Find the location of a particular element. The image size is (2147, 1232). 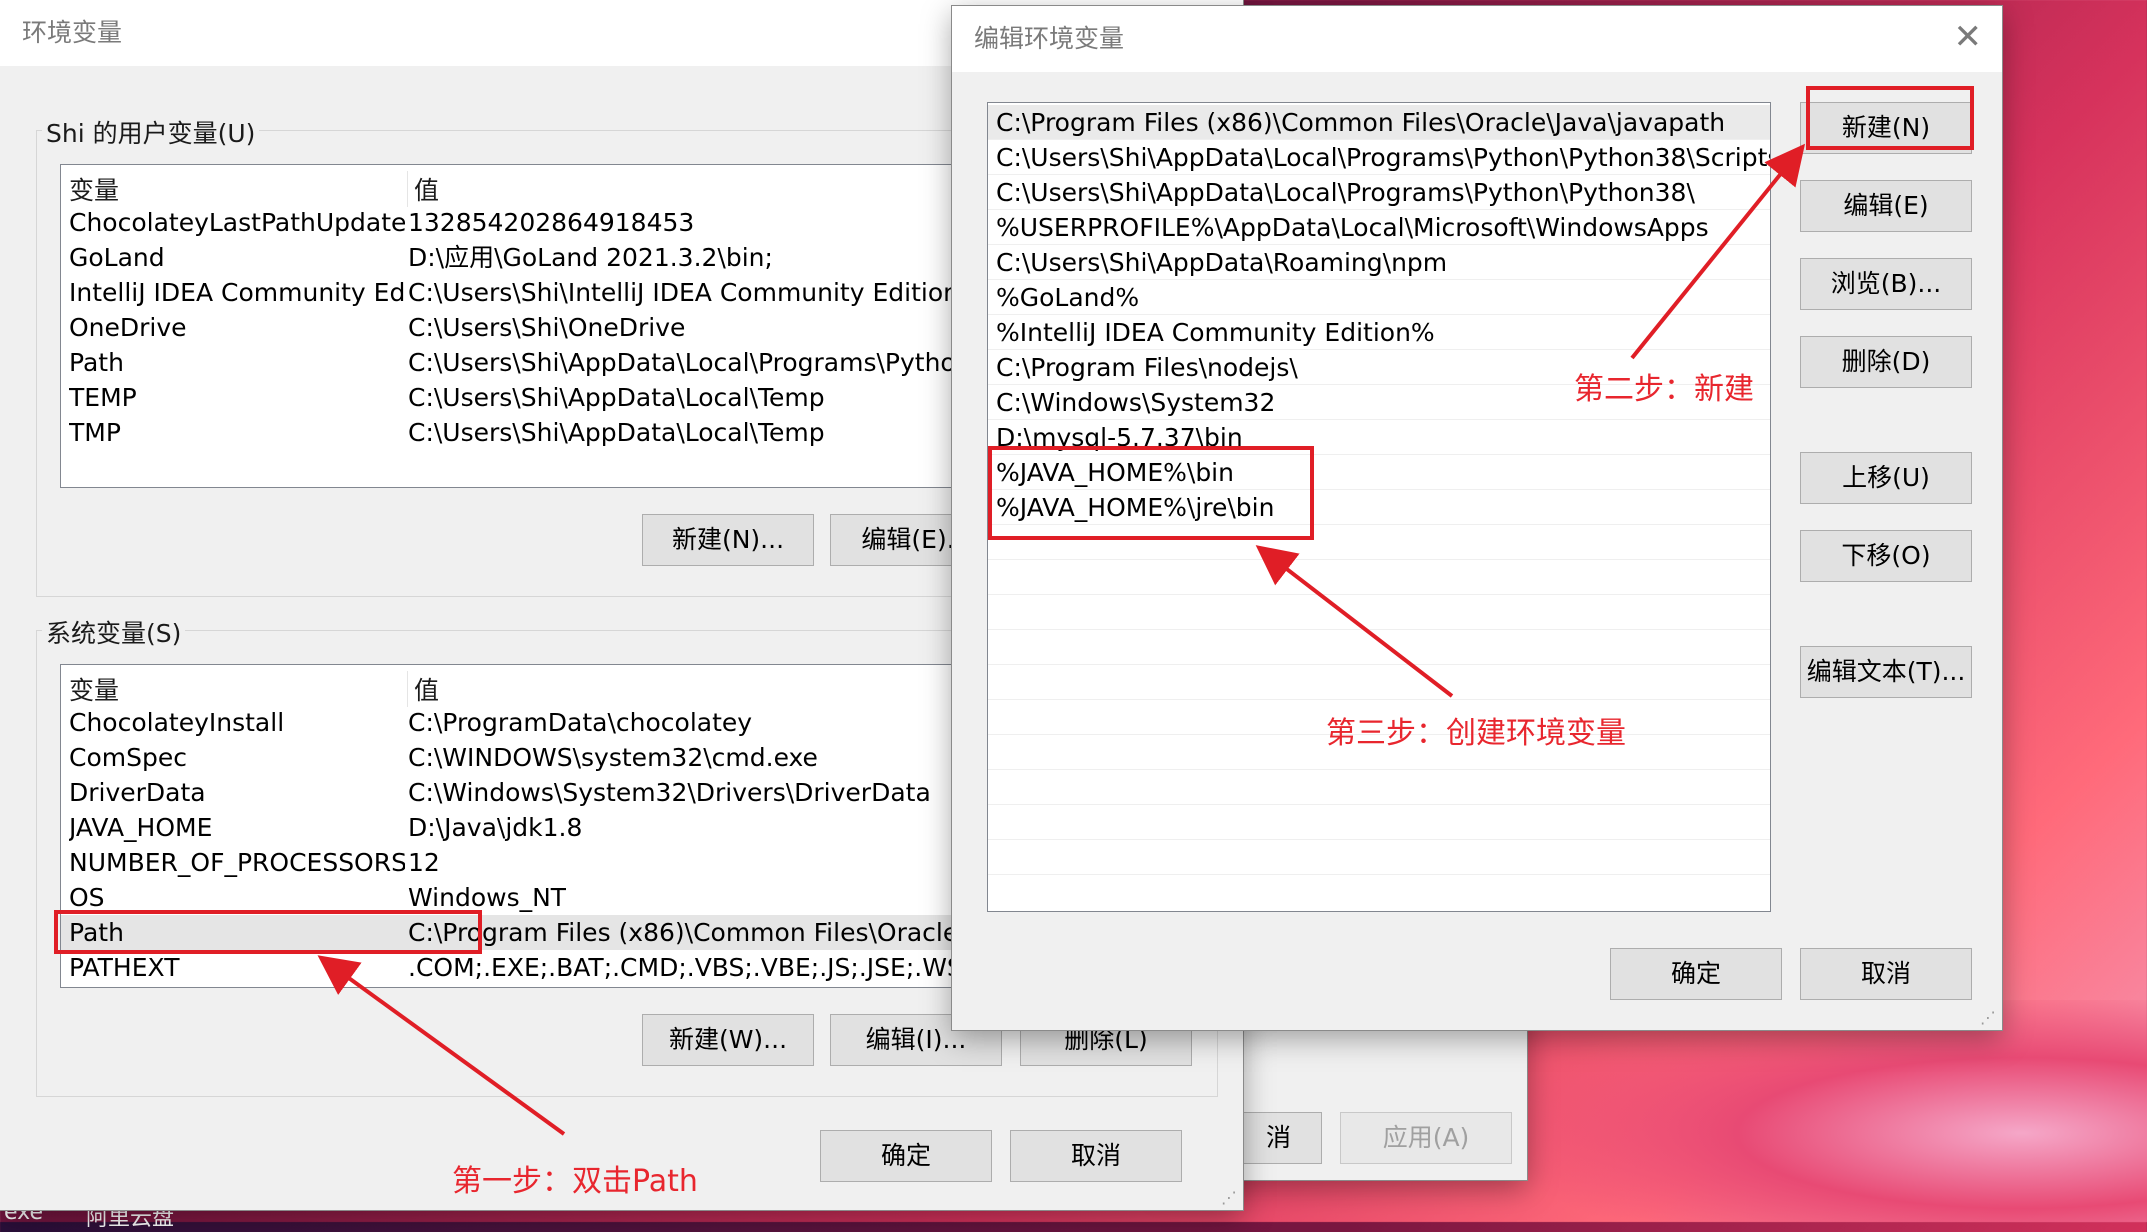

path-edit-button: 编辑(E) is located at coordinates (1886, 206).